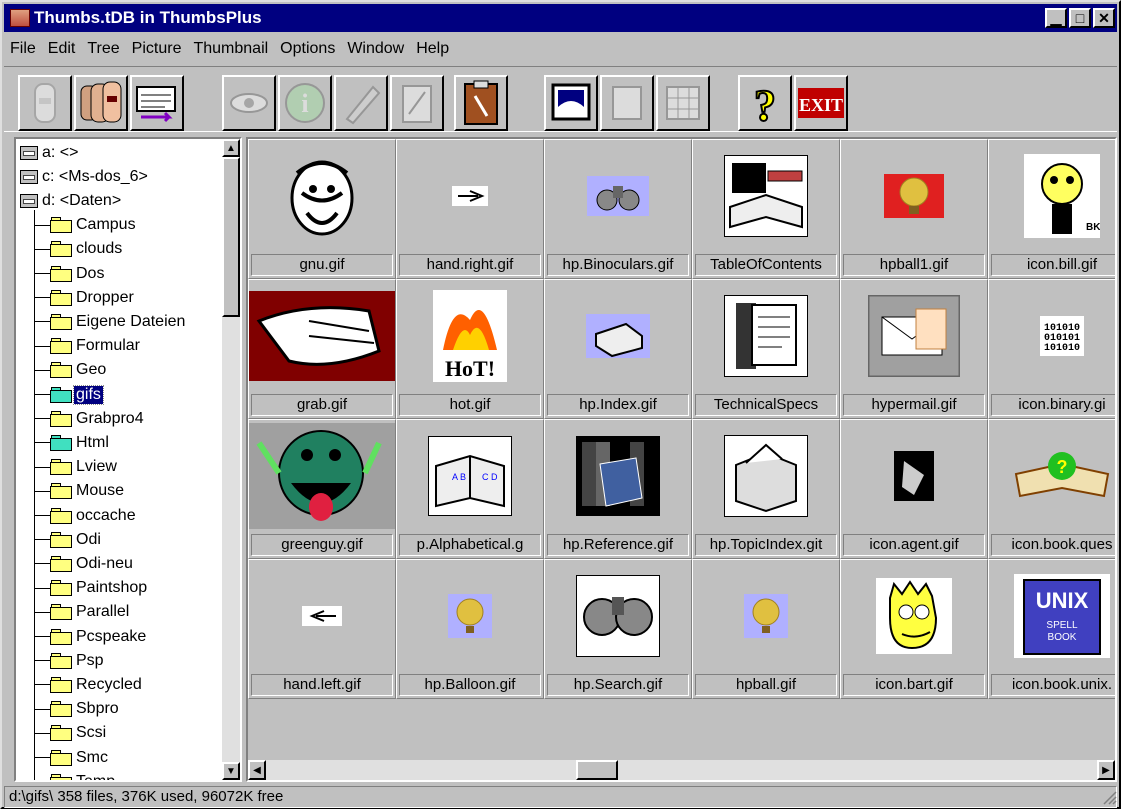 The image size is (1121, 809). Describe the element at coordinates (88, 491) in the screenshot. I see `tree-folder: Mouse` at that location.